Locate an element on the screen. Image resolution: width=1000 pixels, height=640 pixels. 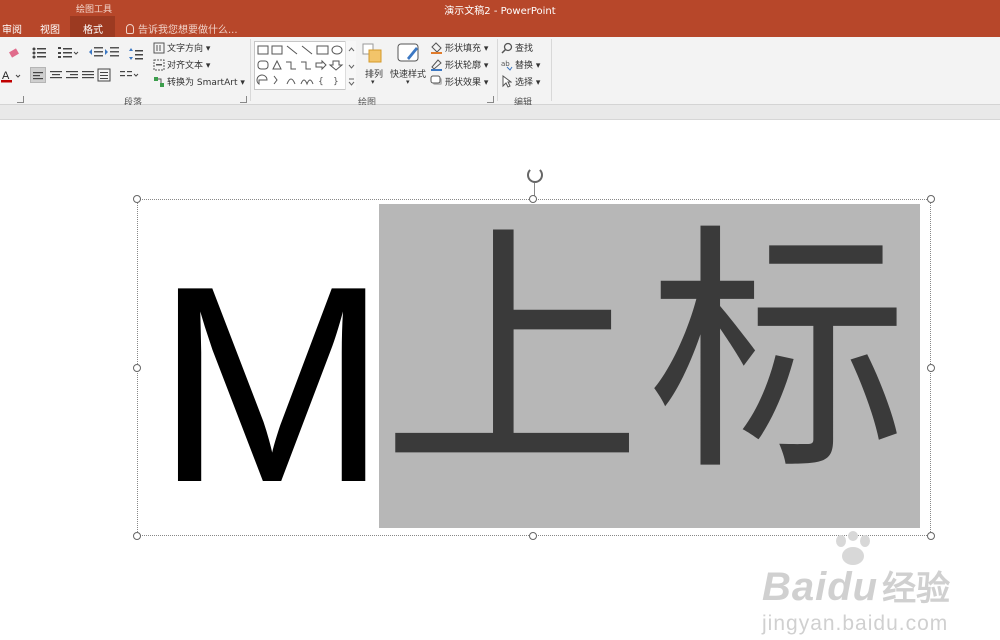
increase-indent-icon is located at coordinates (112, 52).